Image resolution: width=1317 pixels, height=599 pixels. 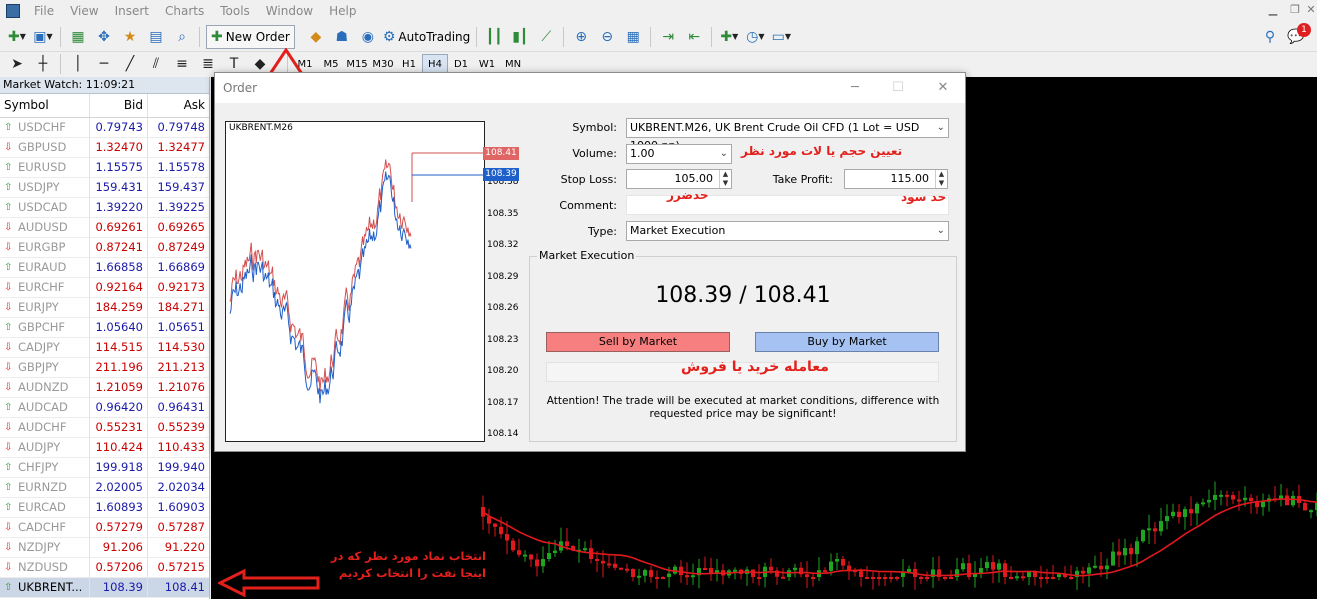 What do you see at coordinates (130, 37) in the screenshot?
I see `navigator-button: ★` at bounding box center [130, 37].